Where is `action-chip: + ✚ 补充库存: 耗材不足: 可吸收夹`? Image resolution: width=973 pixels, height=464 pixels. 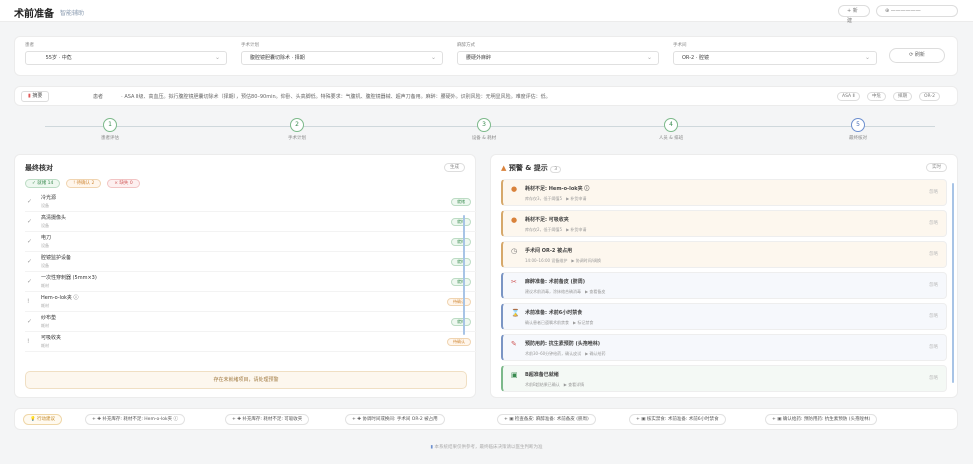 action-chip: + ✚ 补充库存: 耗材不足: 可吸收夹 is located at coordinates (267, 419).